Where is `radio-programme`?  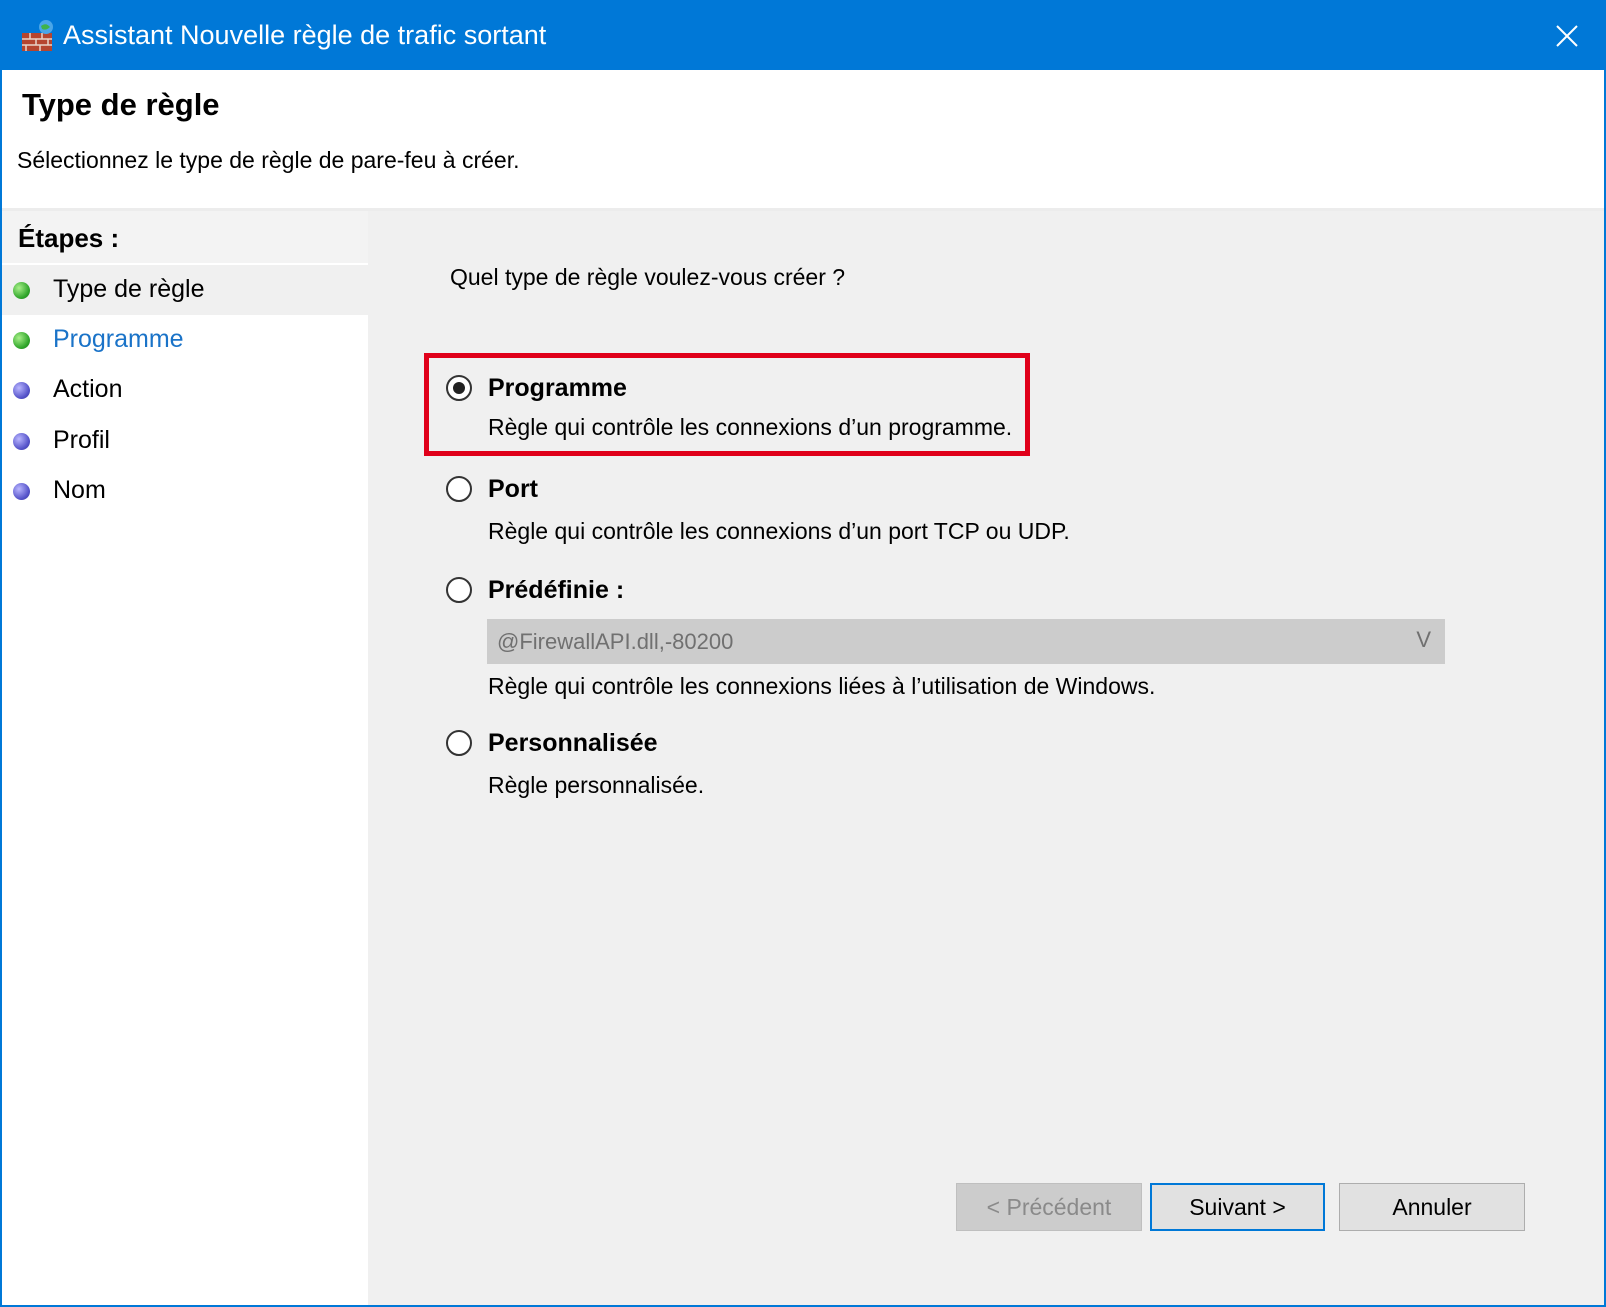 radio-programme is located at coordinates (459, 388).